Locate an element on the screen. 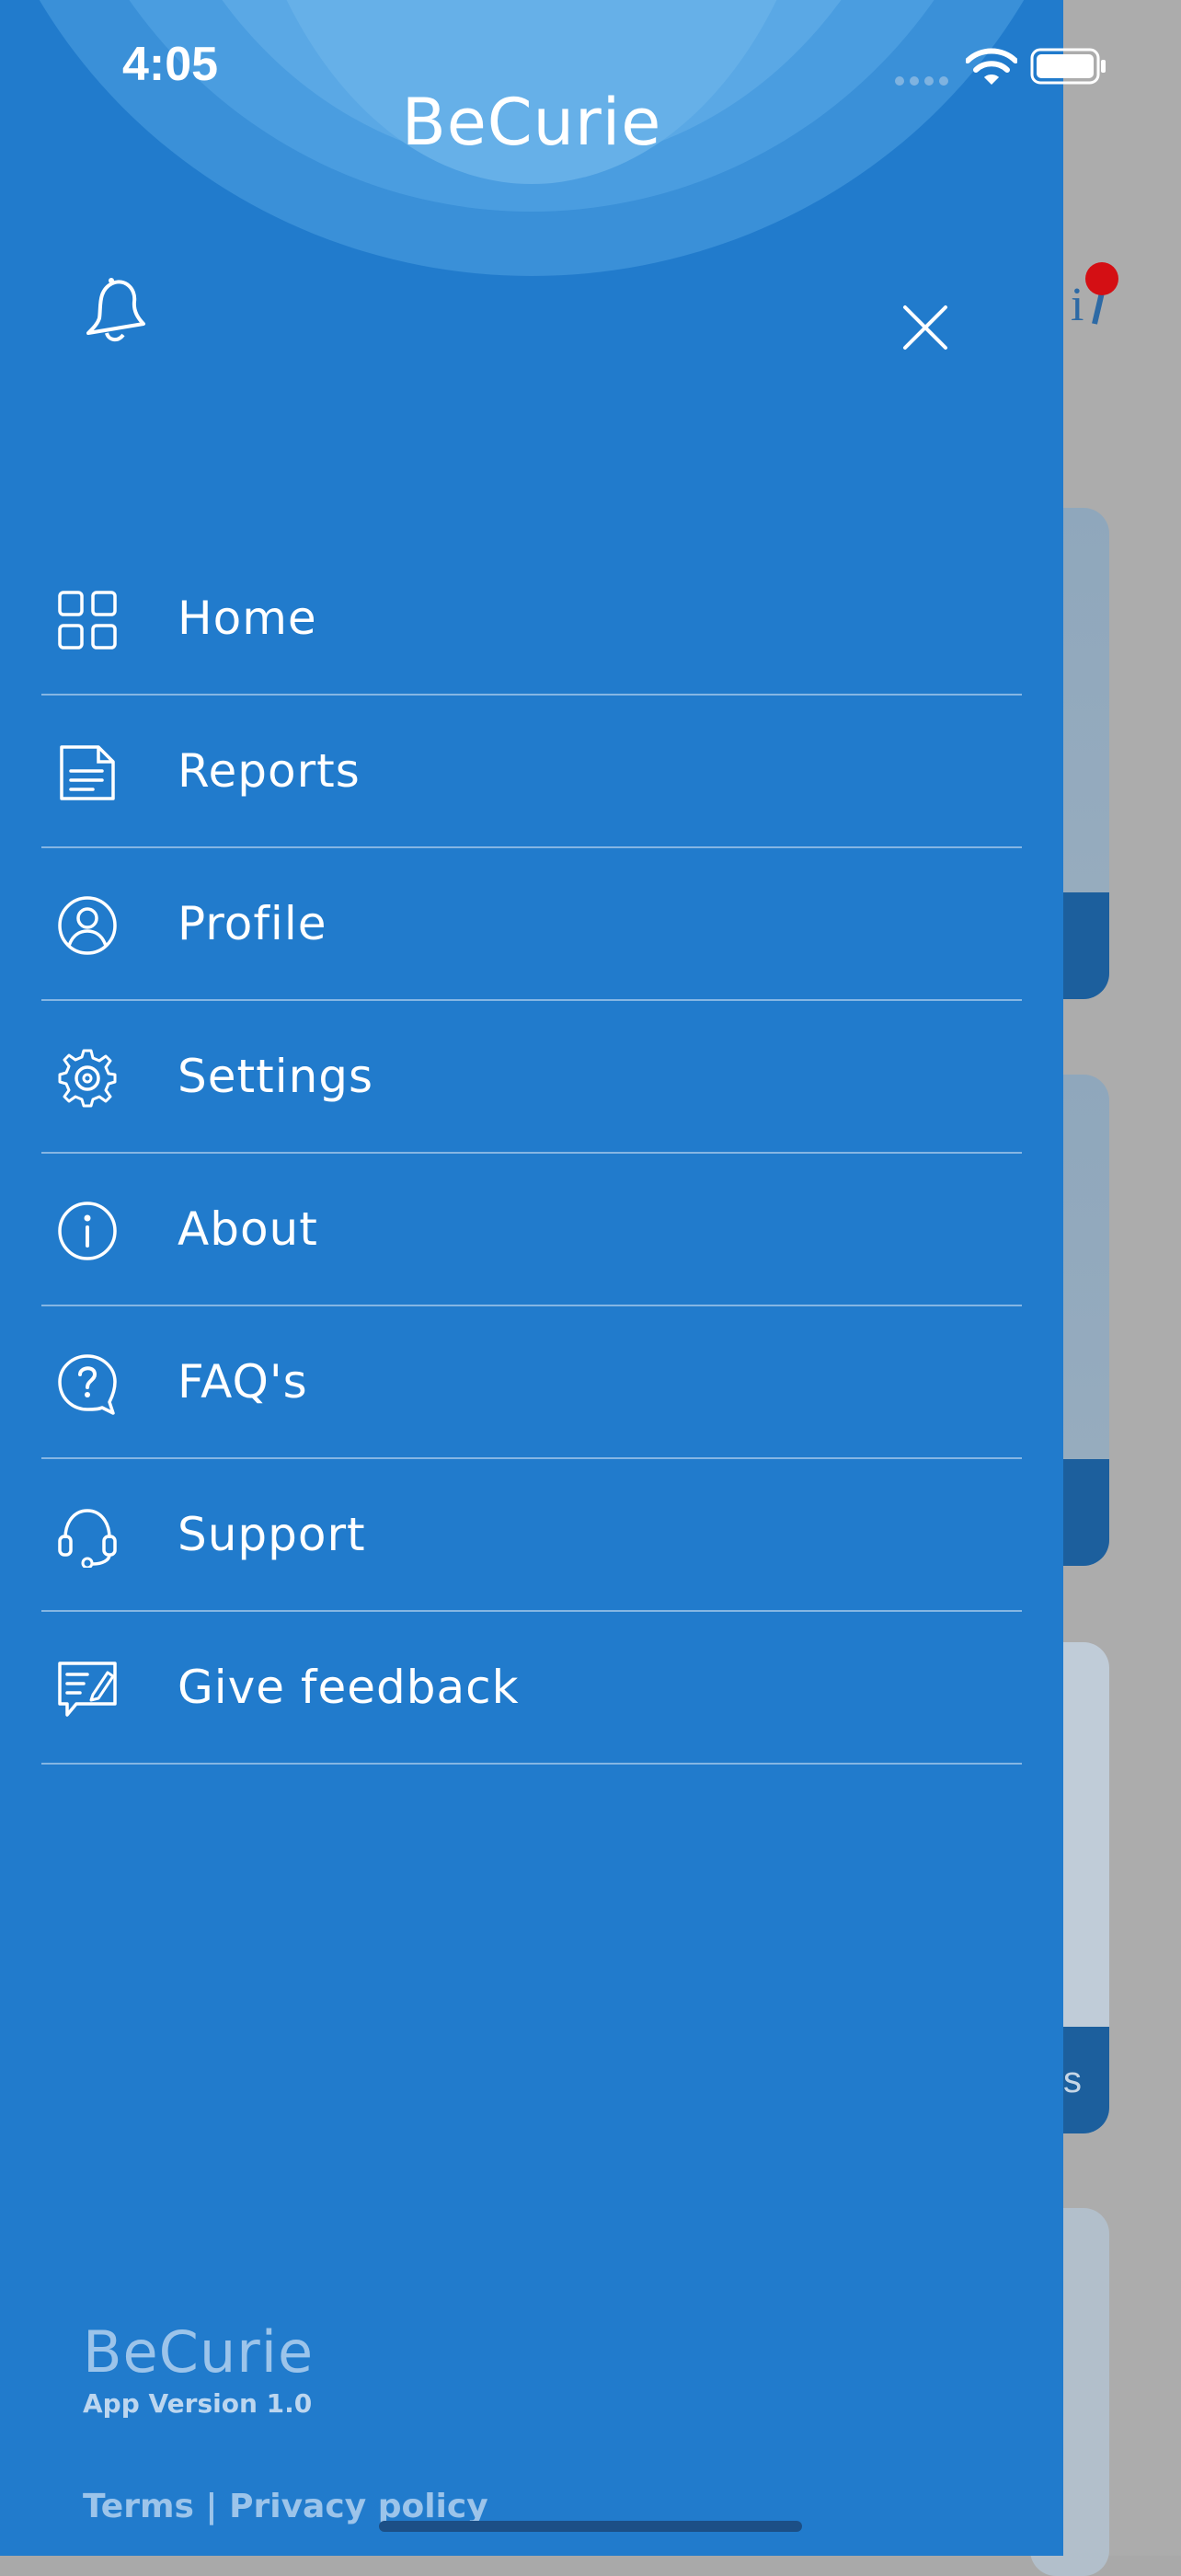  menu-label: Settings is located at coordinates (276, 1076).